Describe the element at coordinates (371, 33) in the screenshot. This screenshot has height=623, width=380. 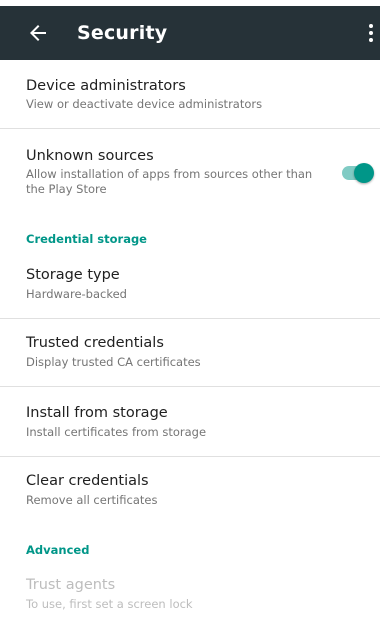
I see `more-vert-icon` at that location.